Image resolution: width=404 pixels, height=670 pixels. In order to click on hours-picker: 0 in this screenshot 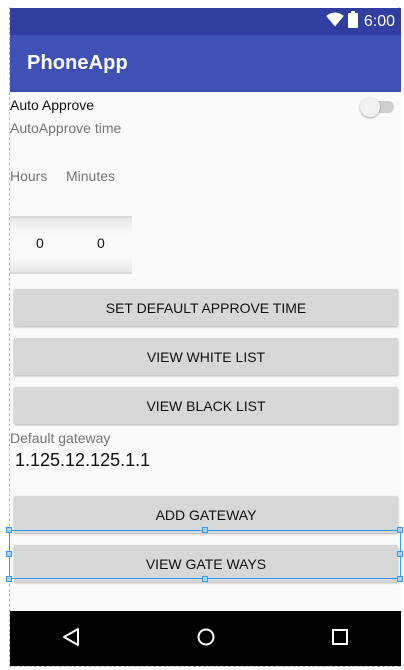, I will do `click(40, 243)`.